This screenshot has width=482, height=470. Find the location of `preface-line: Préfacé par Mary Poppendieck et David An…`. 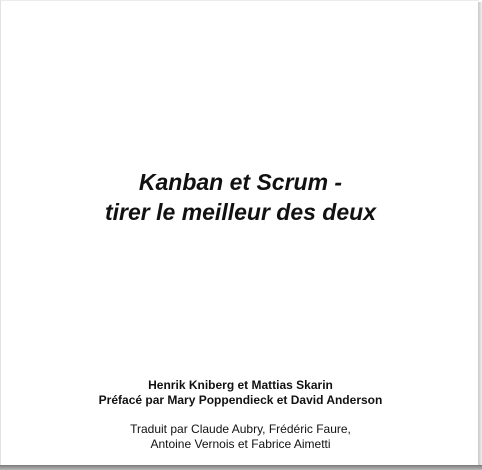

preface-line: Préfacé par Mary Poppendieck et David An… is located at coordinates (240, 400).